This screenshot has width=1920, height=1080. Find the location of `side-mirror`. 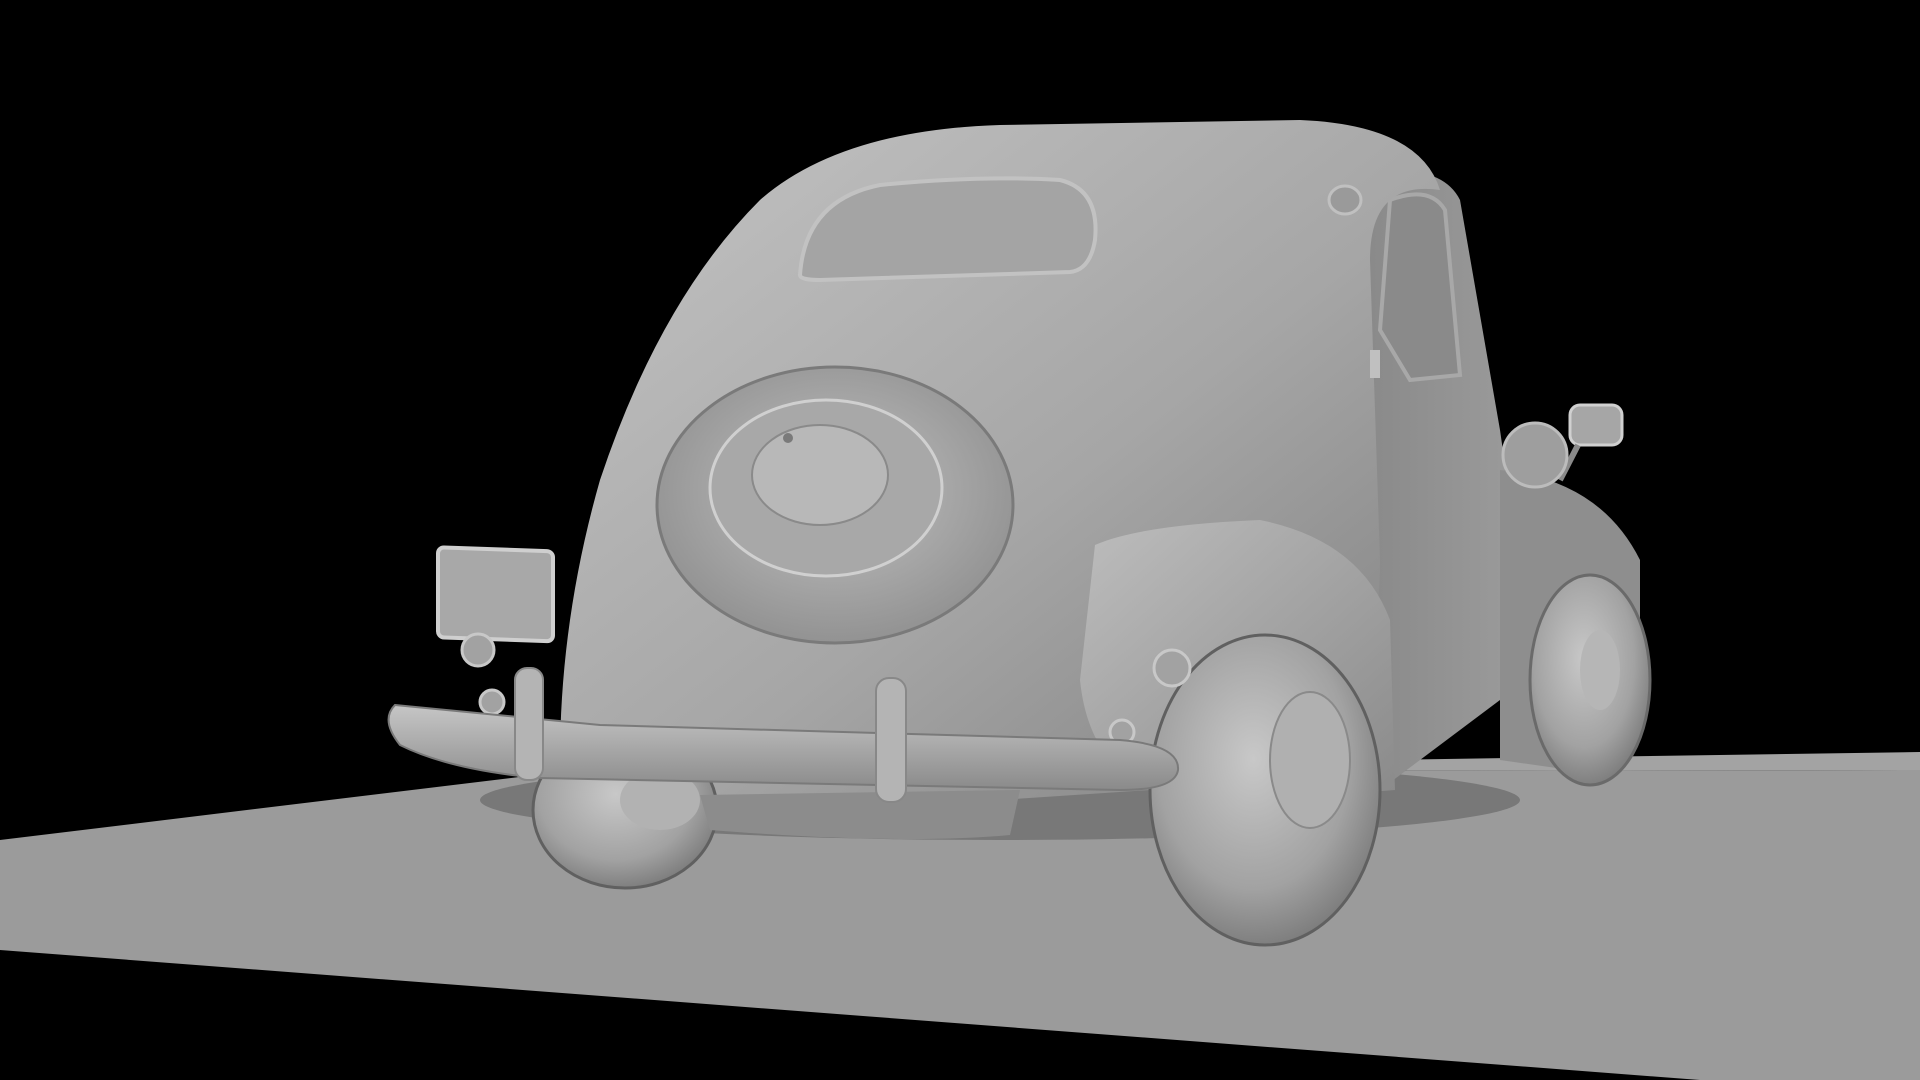

side-mirror is located at coordinates (1596, 425).